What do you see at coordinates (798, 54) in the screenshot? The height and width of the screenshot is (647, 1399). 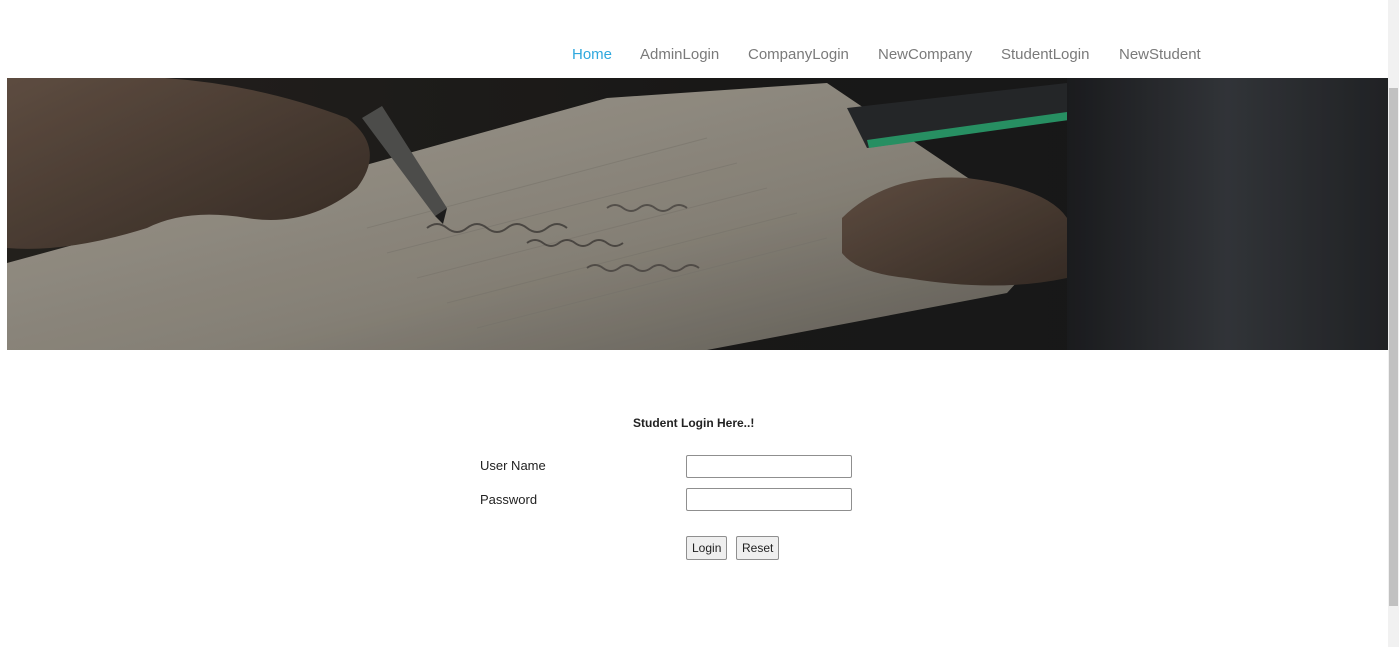 I see `nav-companylogin-link: CompanyLogin` at bounding box center [798, 54].